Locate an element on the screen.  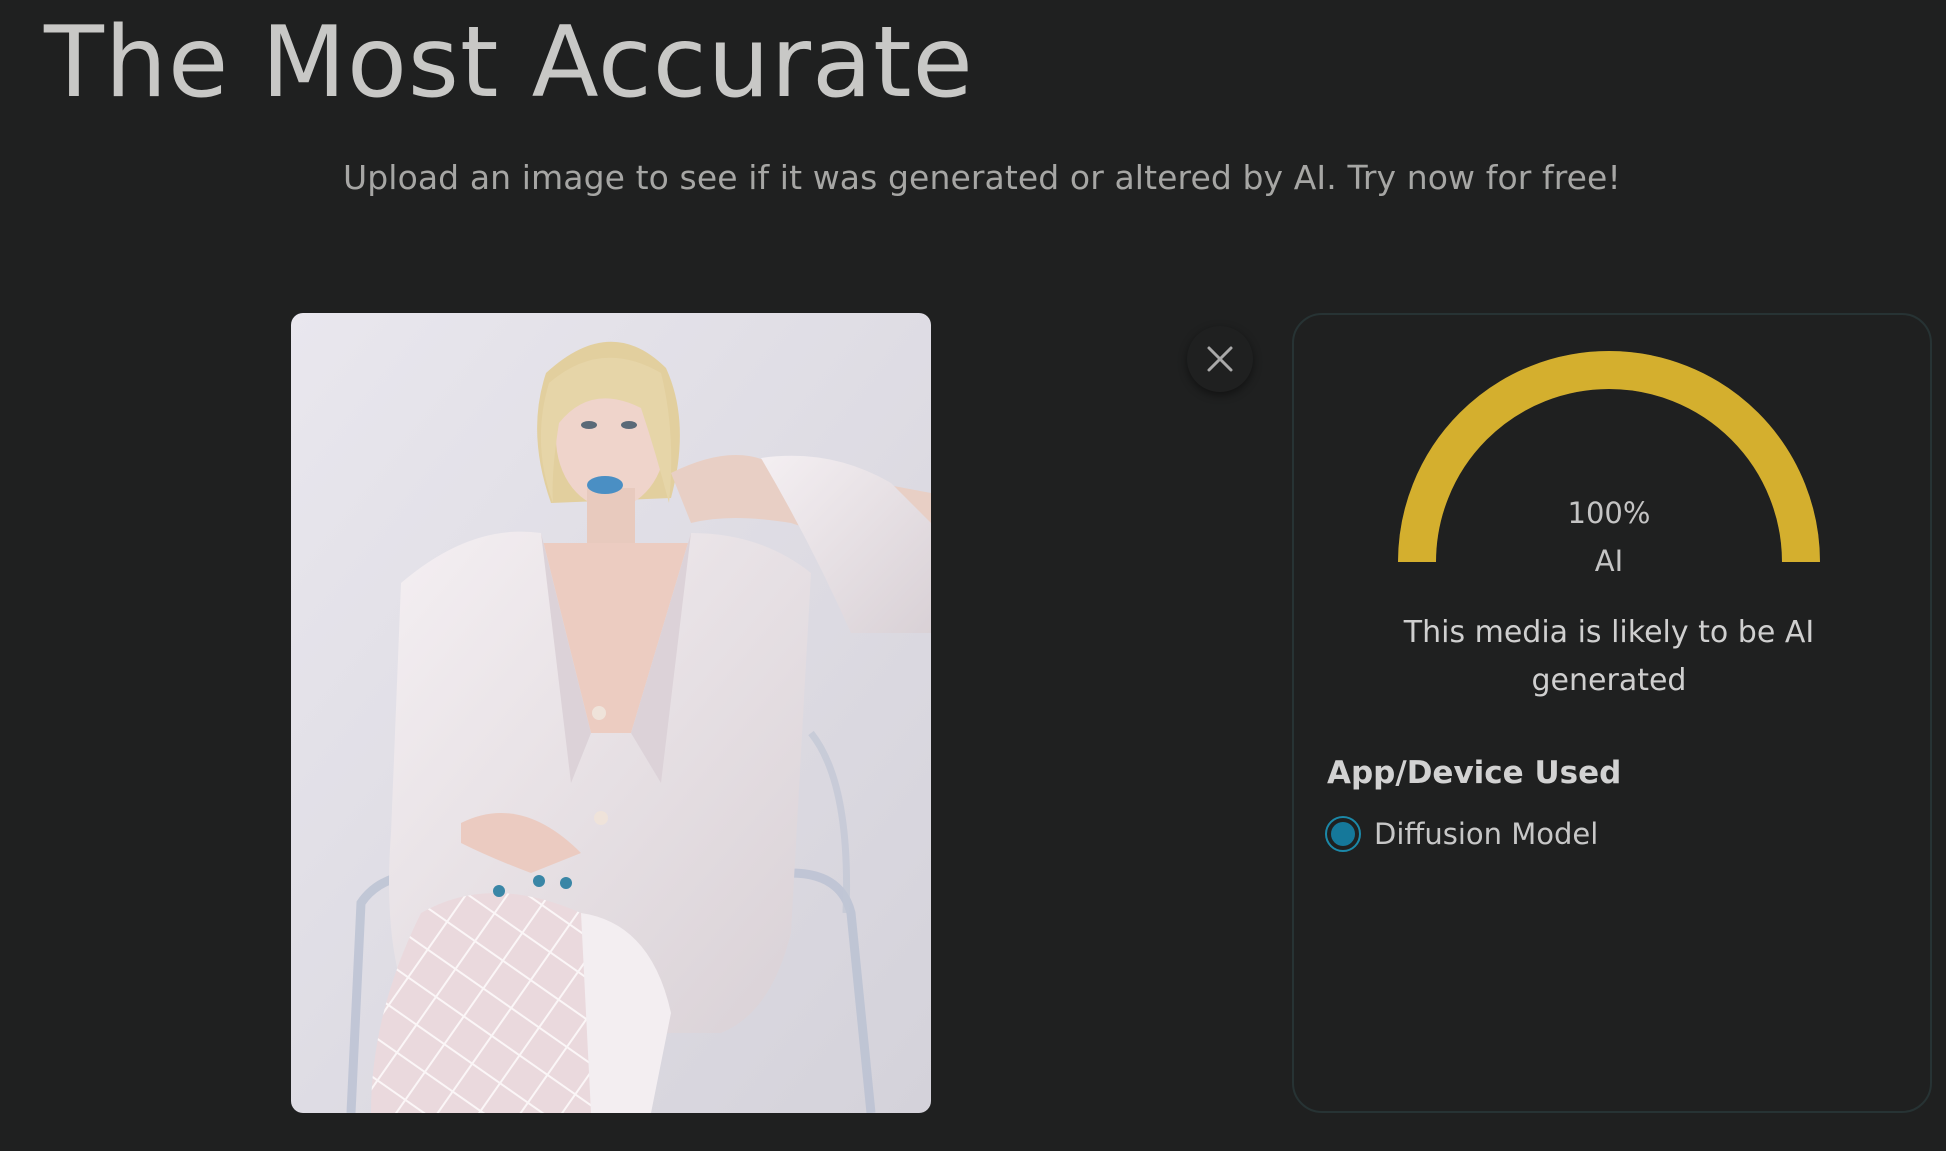
ai-score-value: 100% is located at coordinates (1609, 513).